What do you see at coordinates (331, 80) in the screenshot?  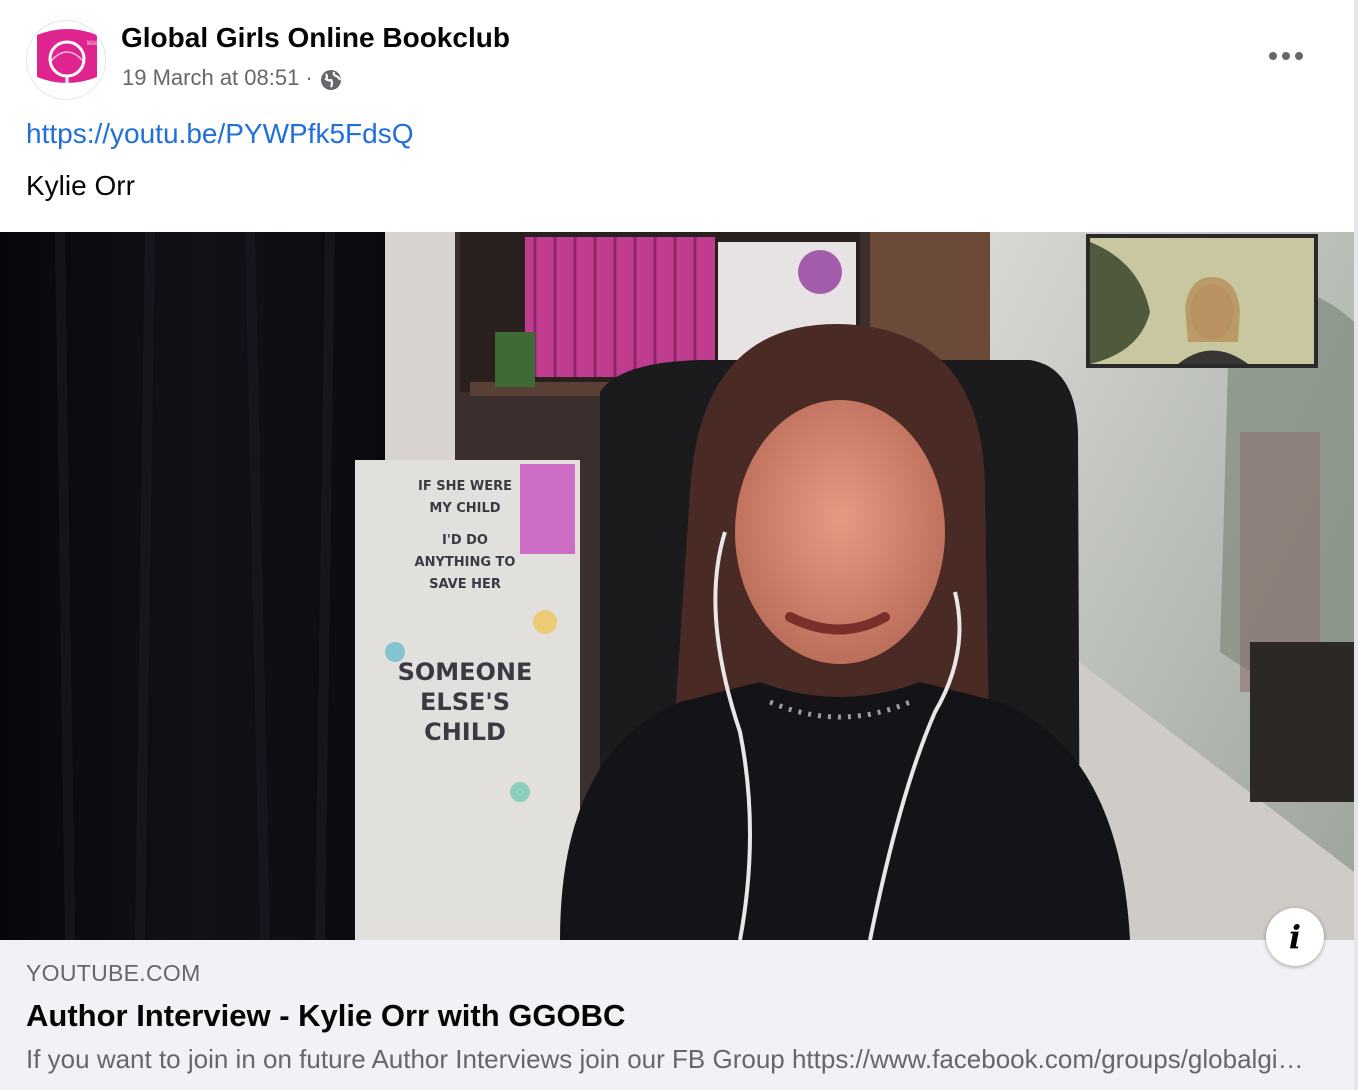 I see `globe-icon` at bounding box center [331, 80].